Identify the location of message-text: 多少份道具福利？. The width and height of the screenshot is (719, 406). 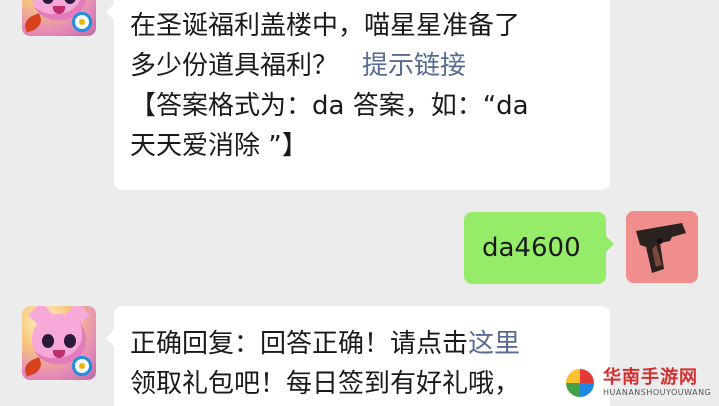
(234, 66).